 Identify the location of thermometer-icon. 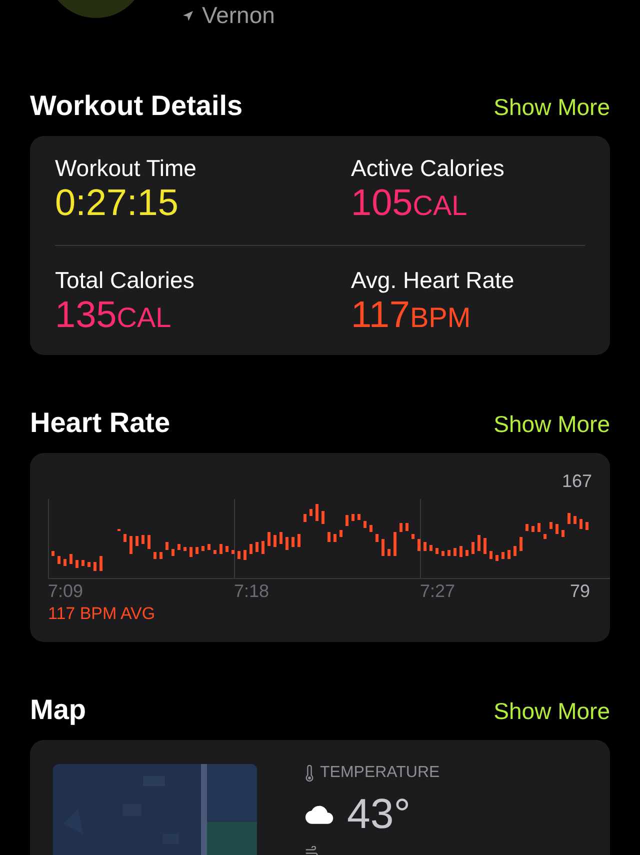
(309, 773).